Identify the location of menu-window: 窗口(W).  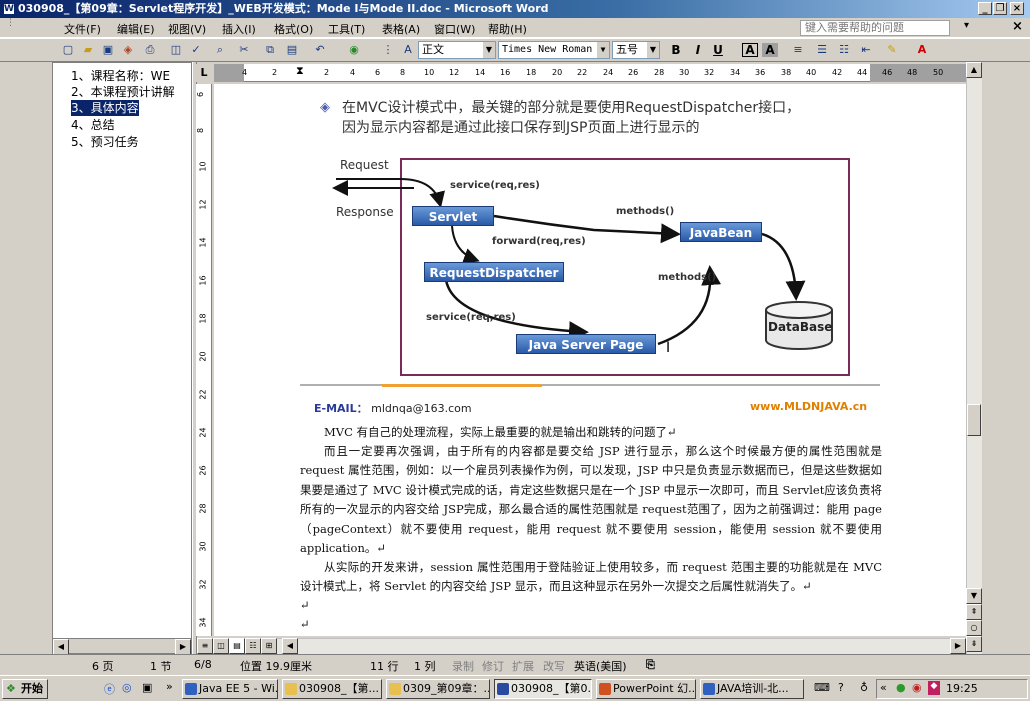
(454, 29).